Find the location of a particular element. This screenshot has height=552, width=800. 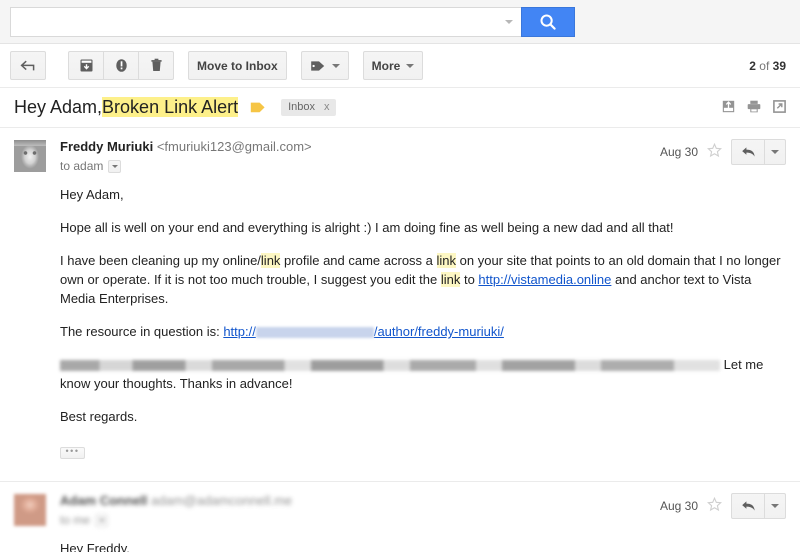

counter-of: of is located at coordinates (764, 65).